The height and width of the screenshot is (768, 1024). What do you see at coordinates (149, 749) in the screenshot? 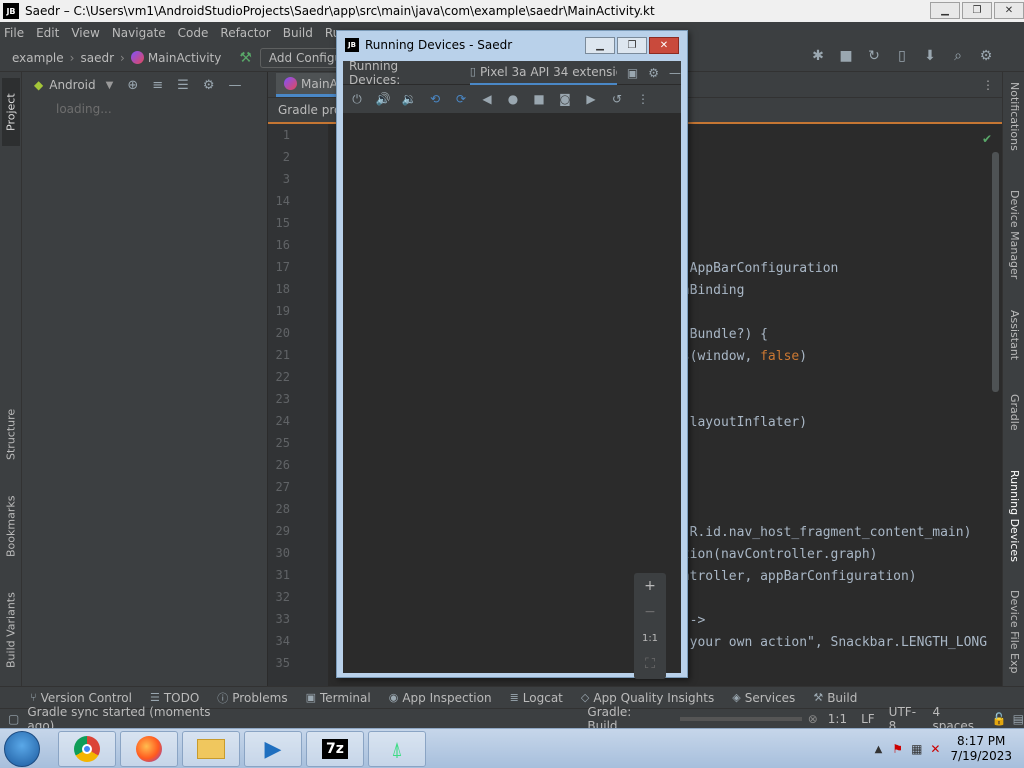
I see `taskbar-firefox` at bounding box center [149, 749].